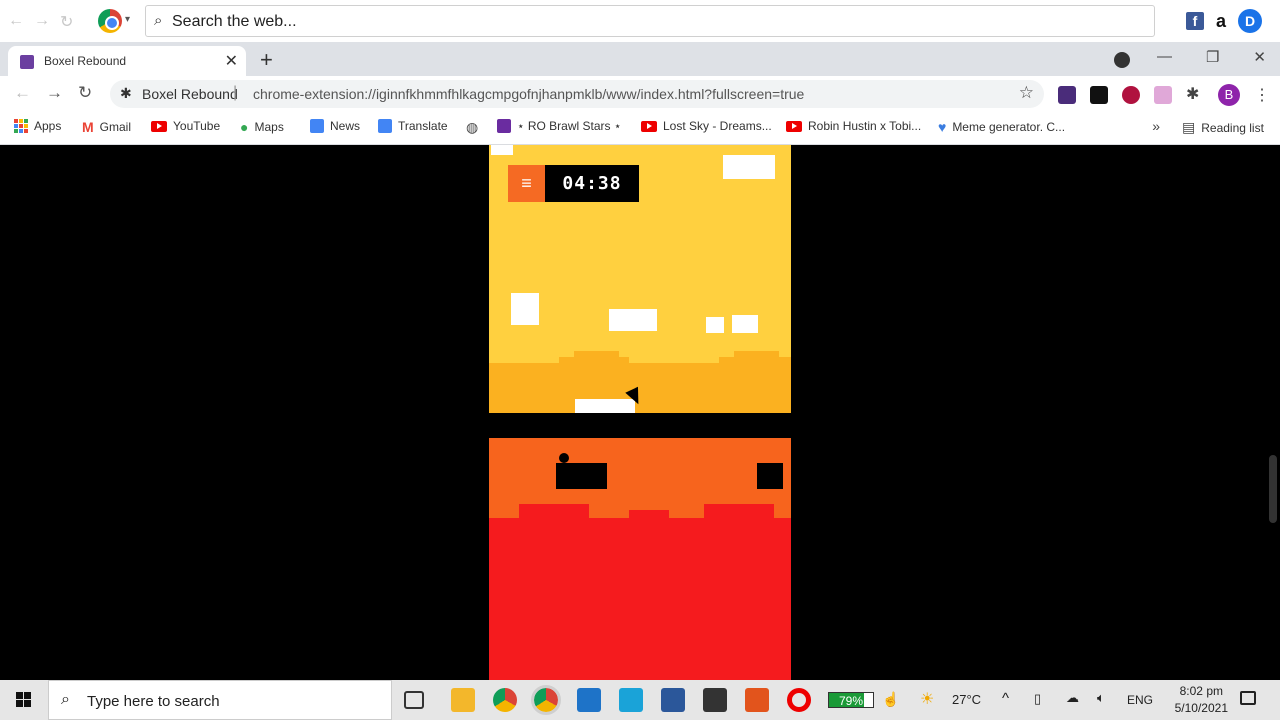  Describe the element at coordinates (385, 126) in the screenshot. I see `translate-icon` at that location.